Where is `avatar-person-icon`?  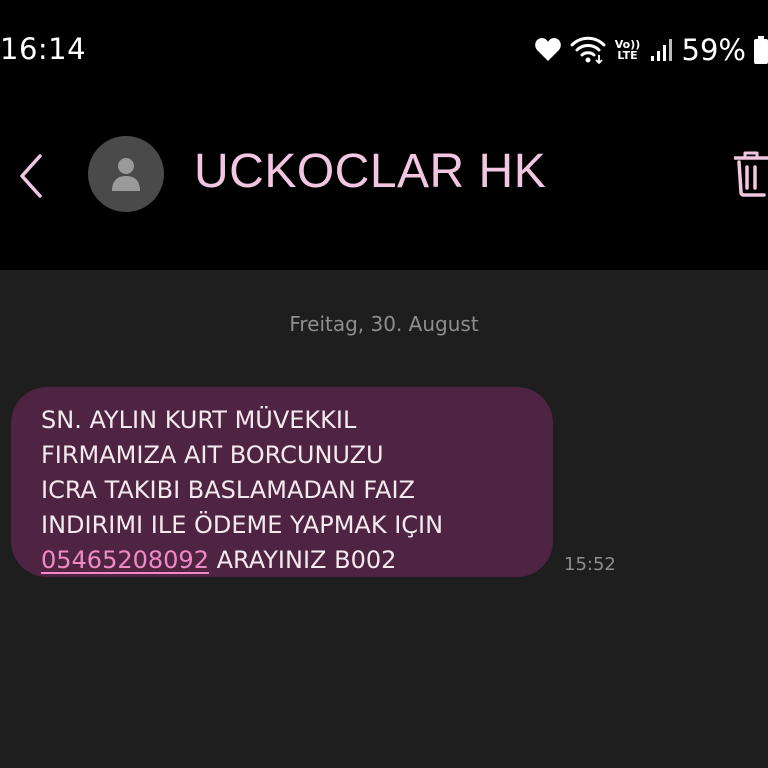 avatar-person-icon is located at coordinates (126, 174).